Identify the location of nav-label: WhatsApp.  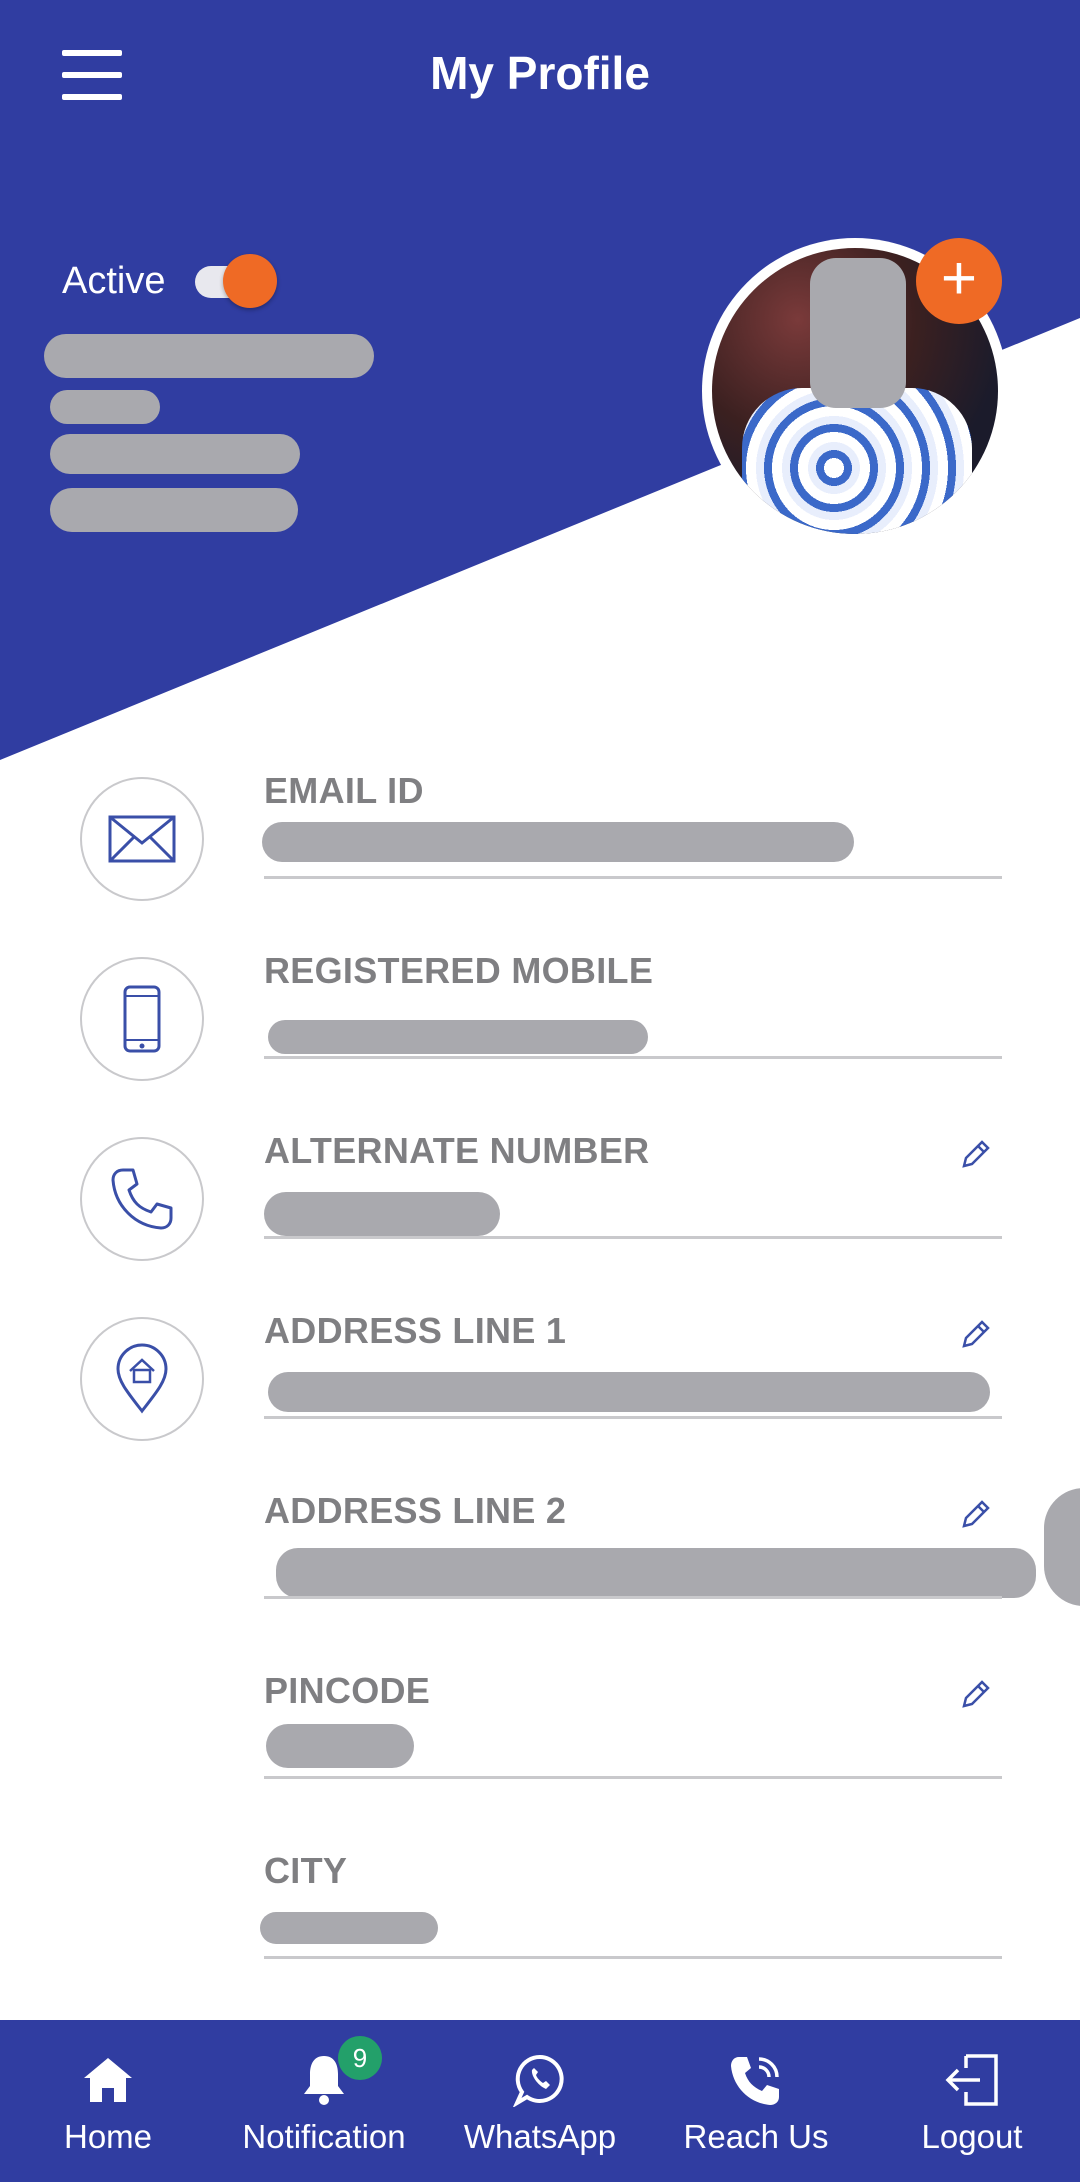
(540, 2136).